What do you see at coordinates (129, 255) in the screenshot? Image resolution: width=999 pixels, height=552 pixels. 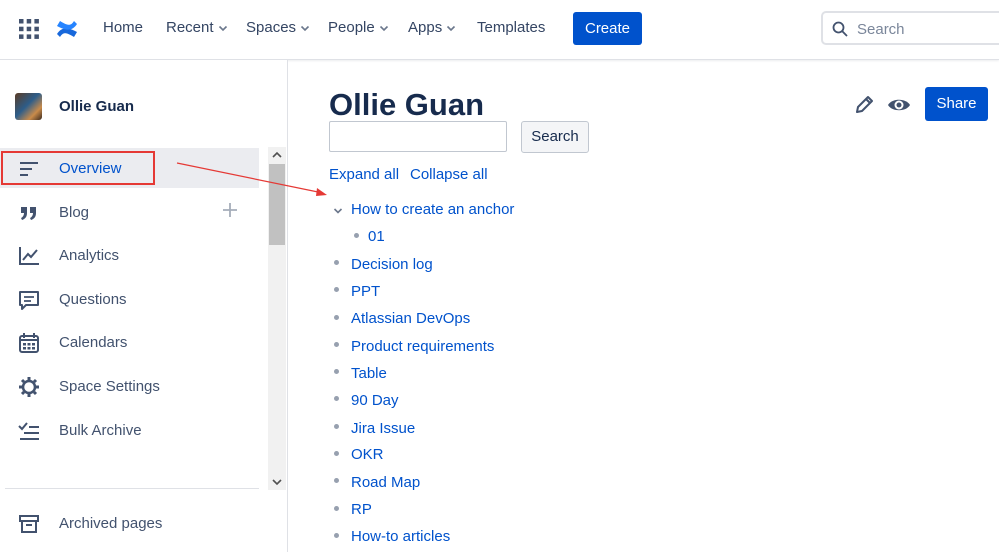 I see `sidebar-item-analytics: Analytics` at bounding box center [129, 255].